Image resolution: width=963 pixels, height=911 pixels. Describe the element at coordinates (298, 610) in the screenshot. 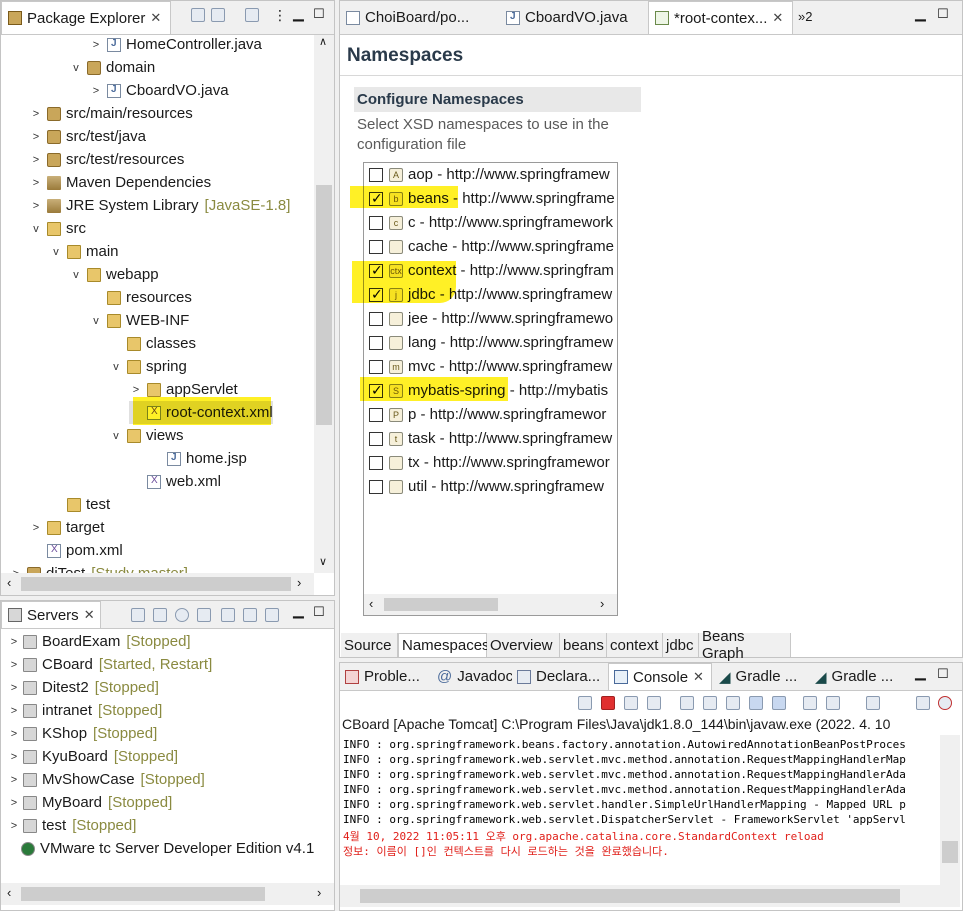

I see `minimize-icon: ▁` at that location.